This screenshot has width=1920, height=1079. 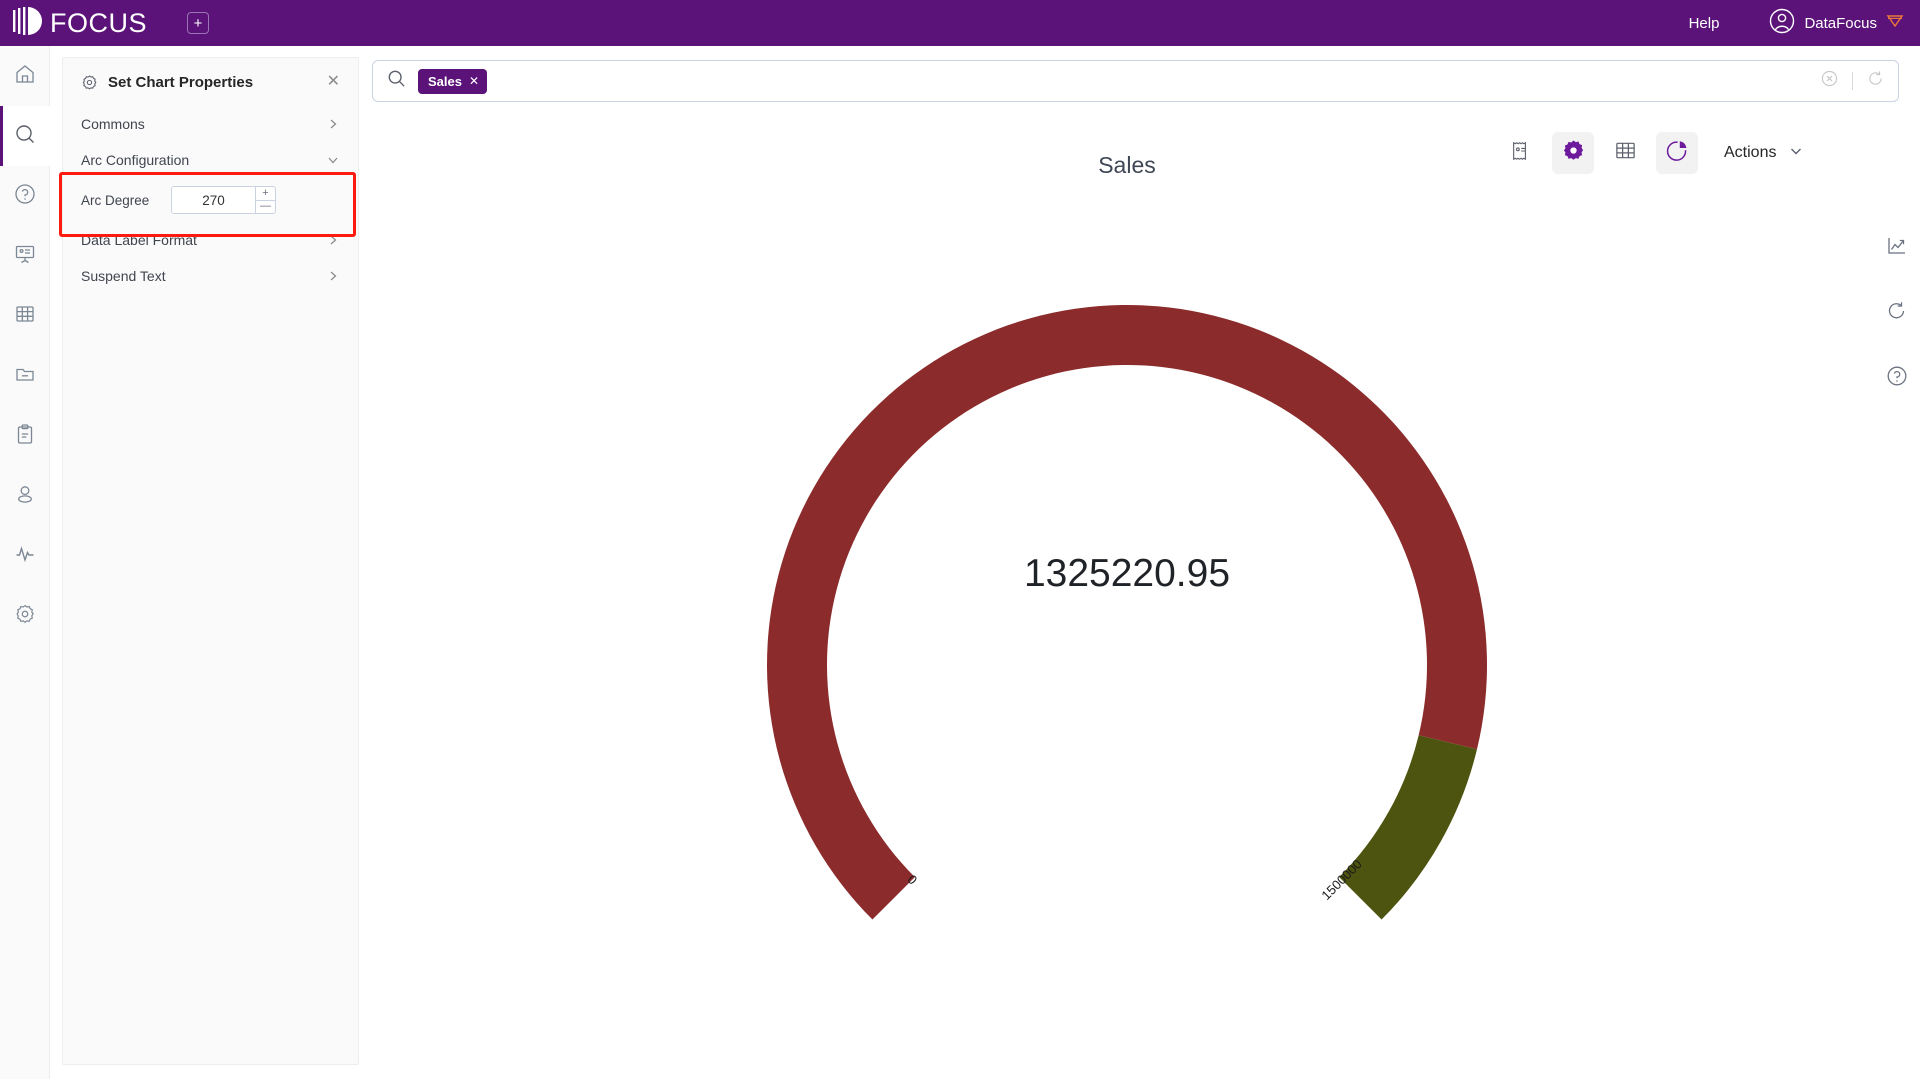 I want to click on help-link: Help, so click(x=1704, y=23).